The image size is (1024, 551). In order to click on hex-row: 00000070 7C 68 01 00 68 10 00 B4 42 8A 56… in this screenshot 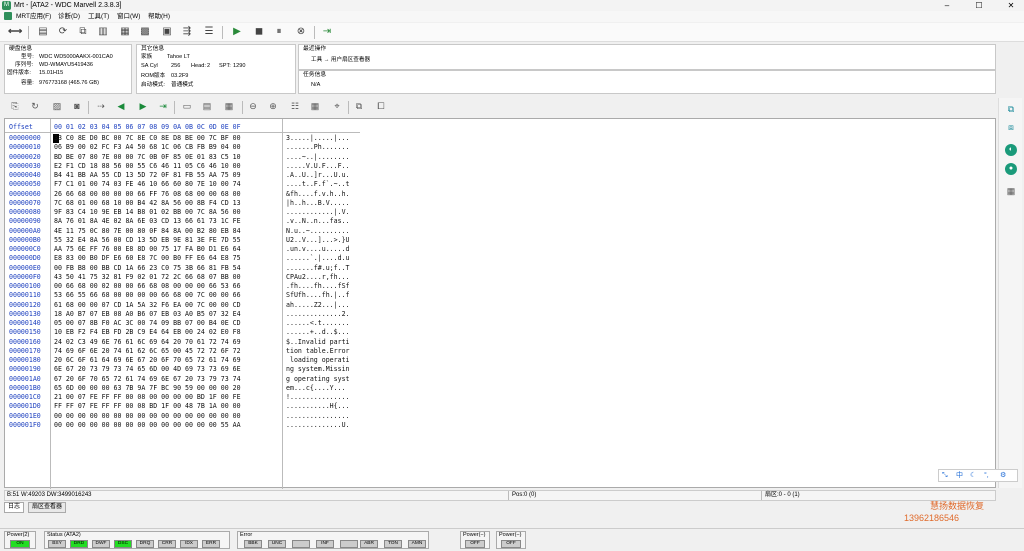, I will do `click(185, 203)`.